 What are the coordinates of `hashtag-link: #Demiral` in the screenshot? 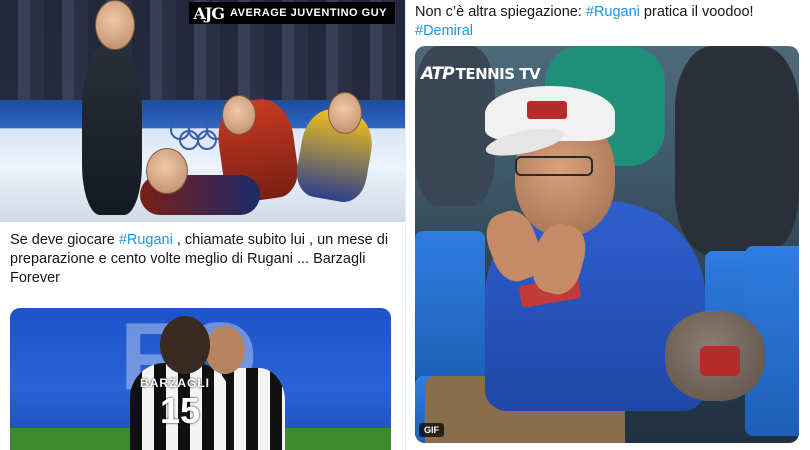 It's located at (444, 31).